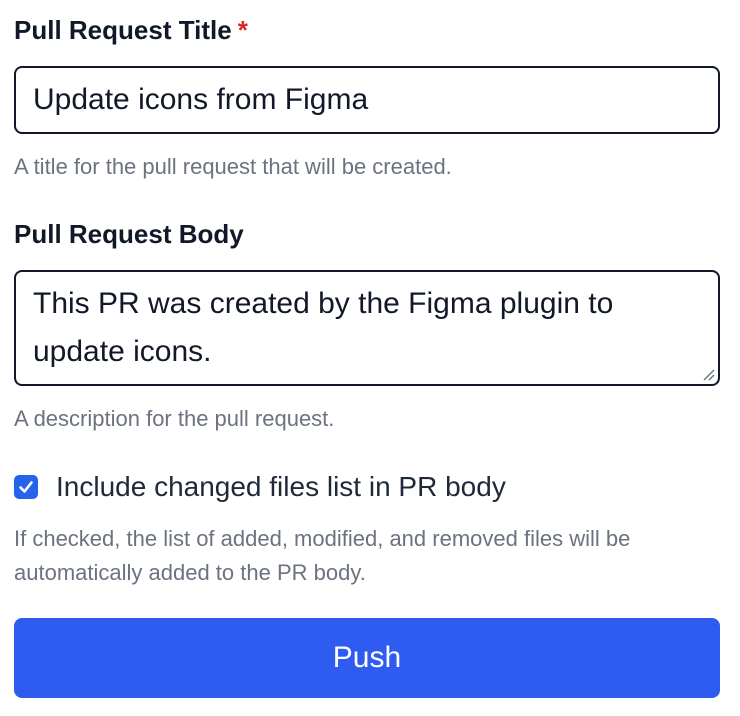 The image size is (740, 716). What do you see at coordinates (708, 374) in the screenshot?
I see `resize-handle-icon` at bounding box center [708, 374].